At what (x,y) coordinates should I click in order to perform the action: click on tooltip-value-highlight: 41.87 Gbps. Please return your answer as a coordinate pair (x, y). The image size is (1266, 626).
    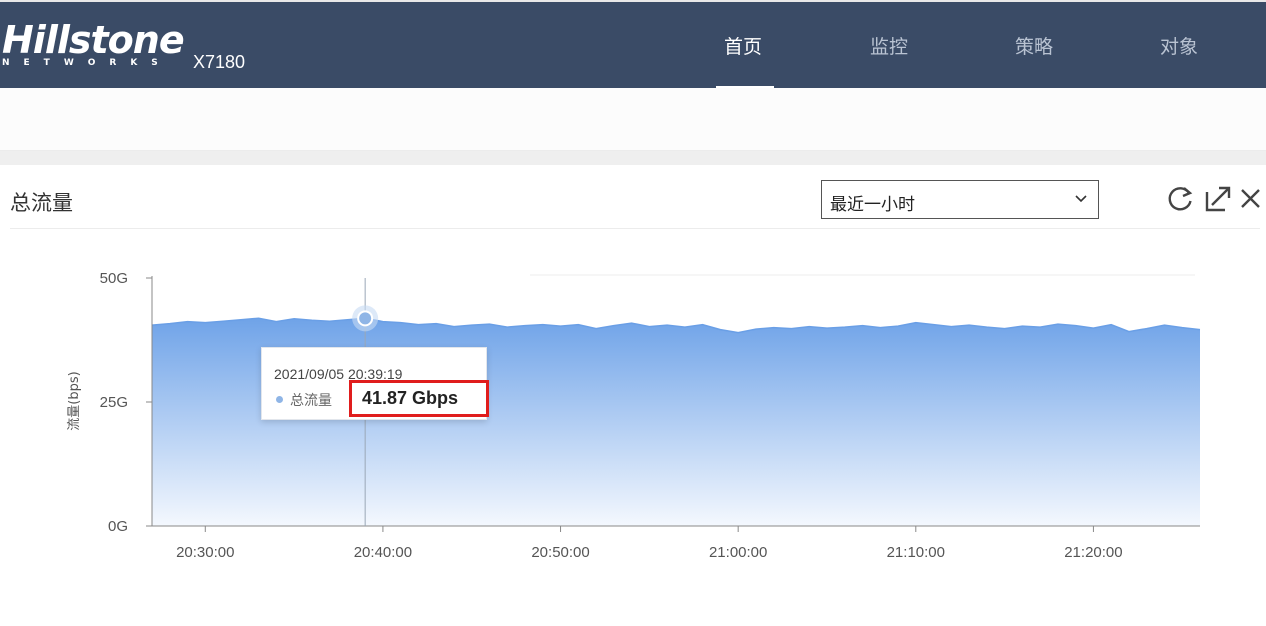
    Looking at the image, I should click on (419, 398).